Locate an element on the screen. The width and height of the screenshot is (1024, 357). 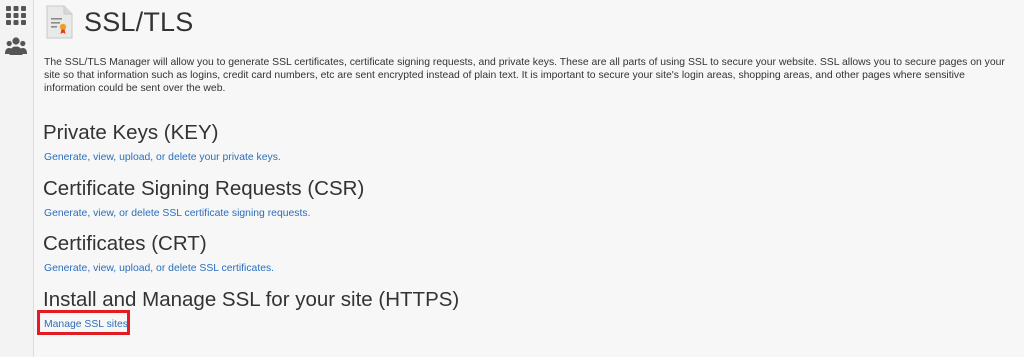
page-header: SSL/TLS is located at coordinates (118, 22).